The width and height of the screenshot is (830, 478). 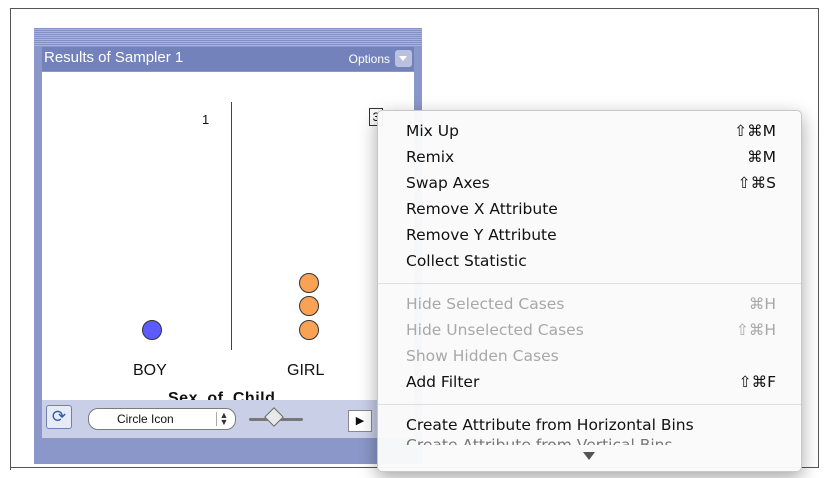 I want to click on menu-item-label: Add Filter, so click(x=443, y=382).